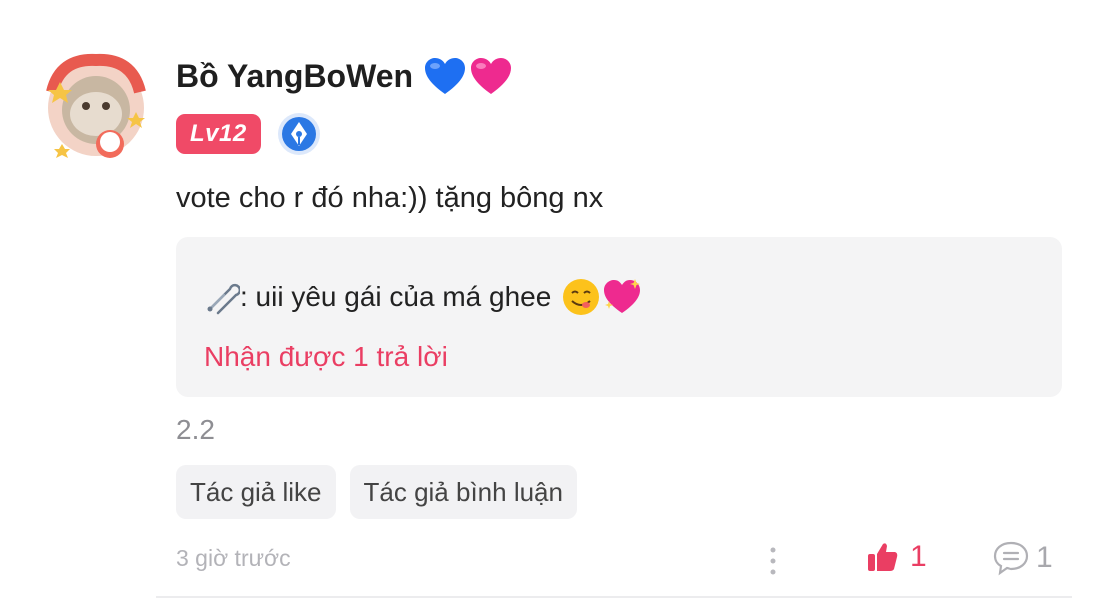 The height and width of the screenshot is (600, 1116). Describe the element at coordinates (883, 557) in the screenshot. I see `thumbs-up-icon` at that location.